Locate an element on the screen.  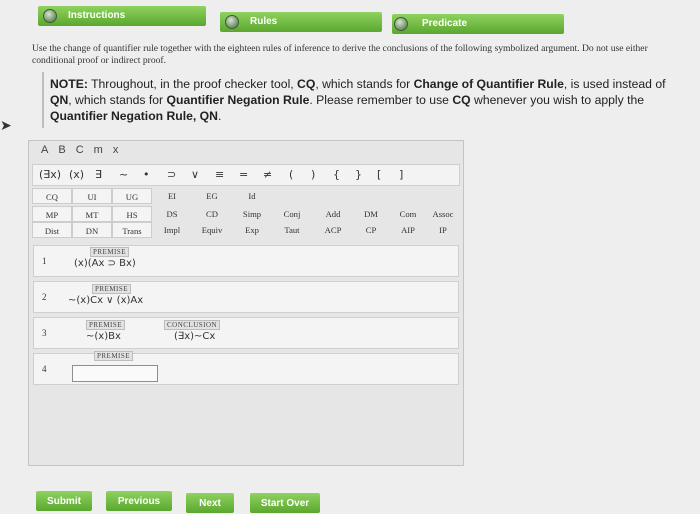
previous-button: Previous is located at coordinates (139, 501).